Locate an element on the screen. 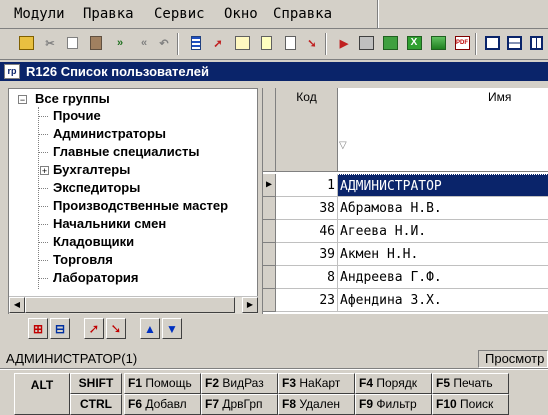 Image resolution: width=548 pixels, height=415 pixels. scroll-thumb is located at coordinates (130, 305).